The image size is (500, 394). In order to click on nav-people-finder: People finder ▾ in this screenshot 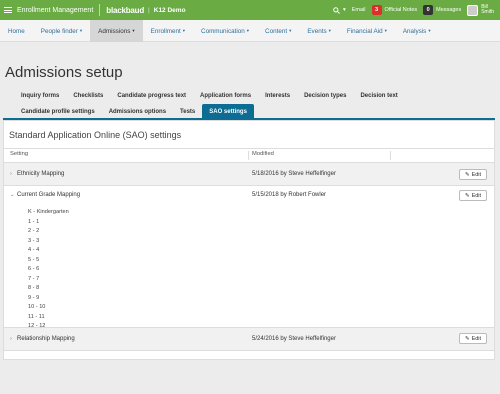, I will do `click(61, 31)`.